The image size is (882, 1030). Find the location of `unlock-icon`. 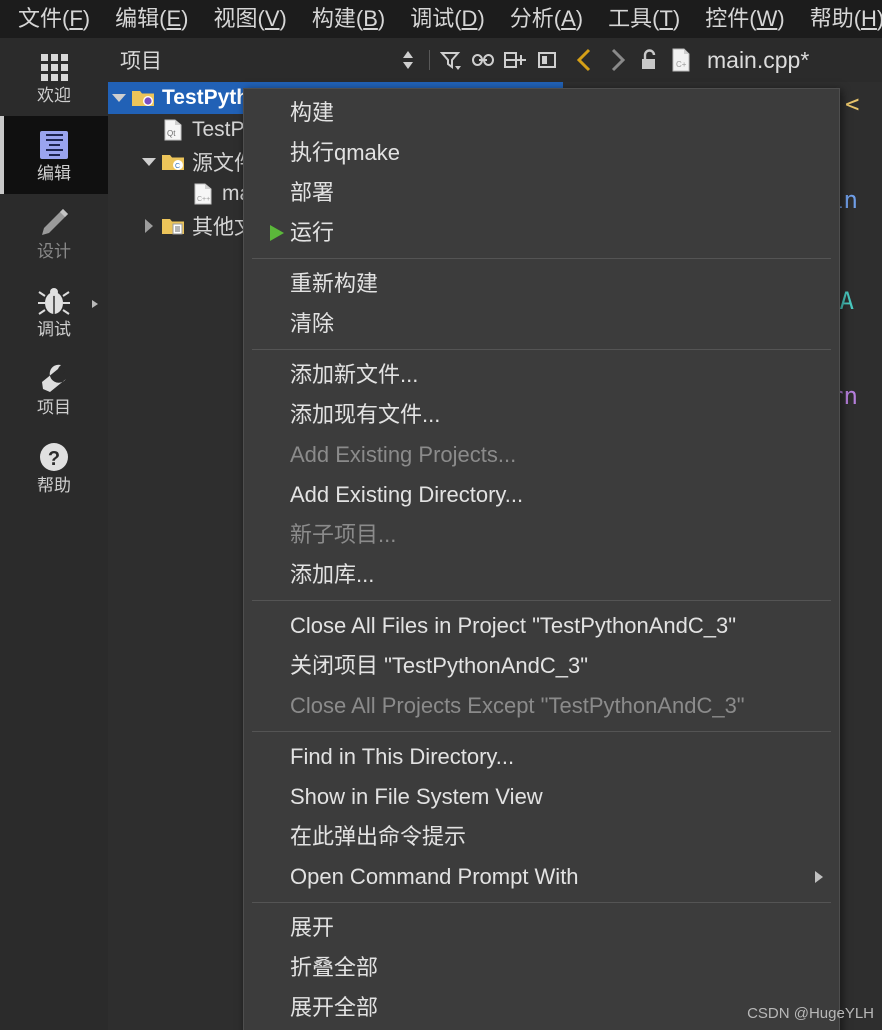

unlock-icon is located at coordinates (649, 60).